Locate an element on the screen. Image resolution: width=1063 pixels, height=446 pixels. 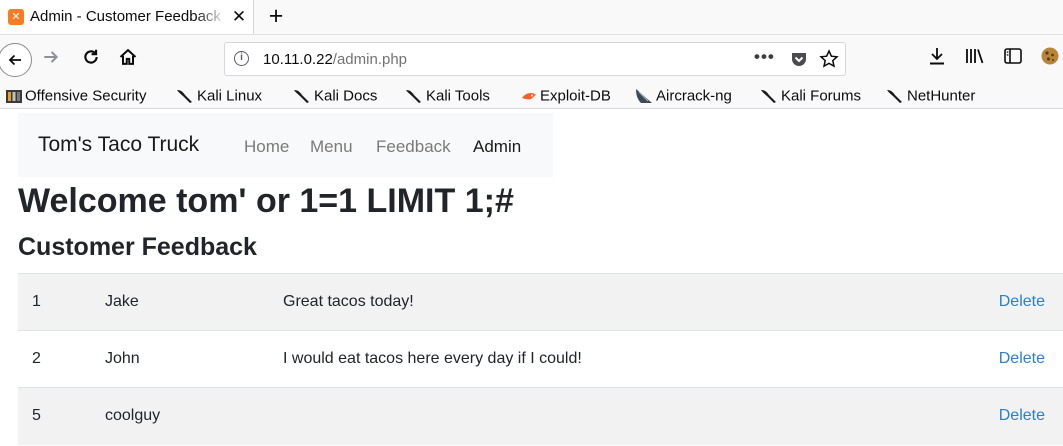
new-tab-icon: + is located at coordinates (276, 16).